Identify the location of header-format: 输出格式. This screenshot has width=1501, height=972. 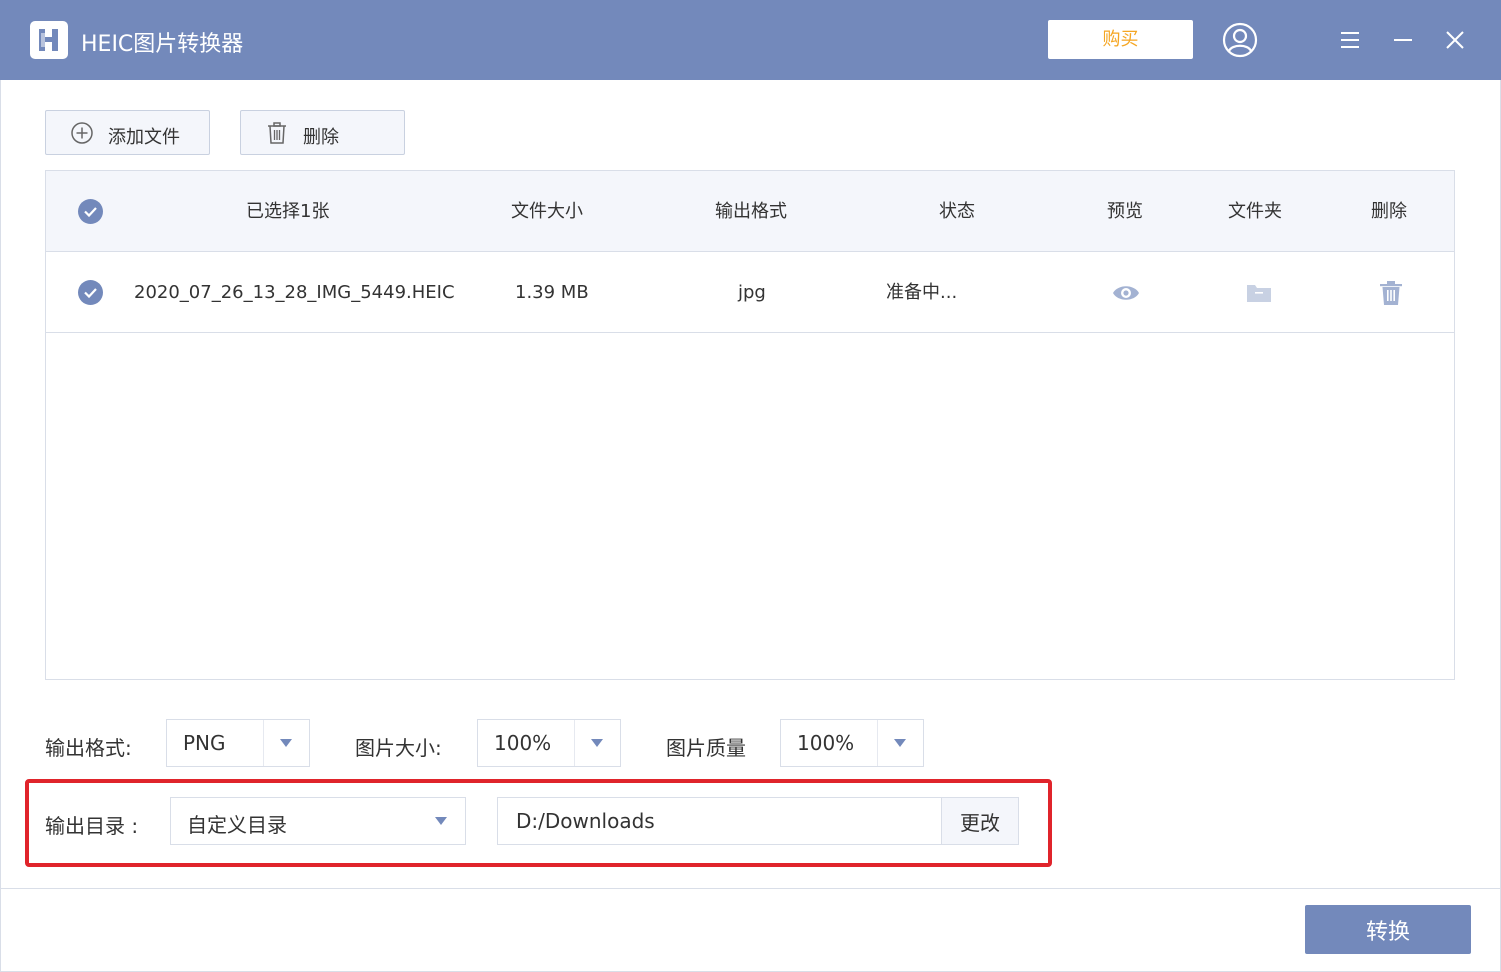
(751, 211).